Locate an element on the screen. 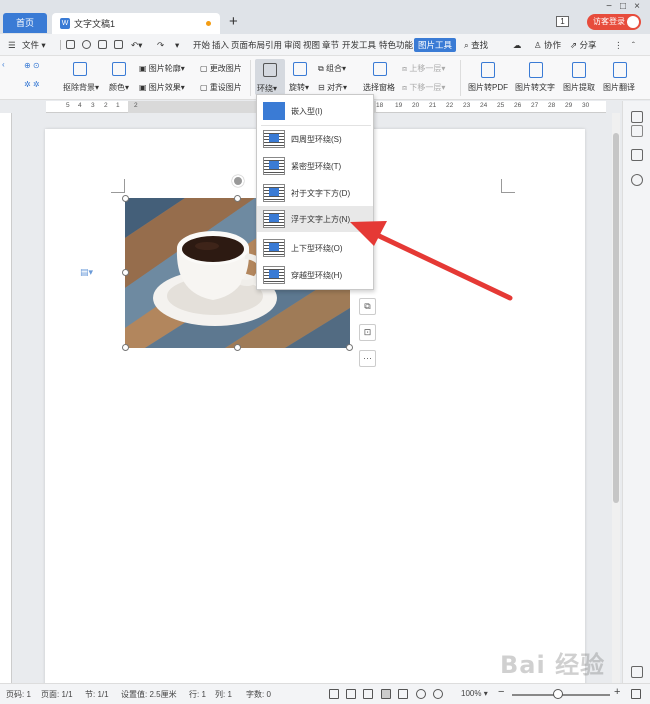 The image size is (650, 704). zoom-value: 100% is located at coordinates (471, 693).